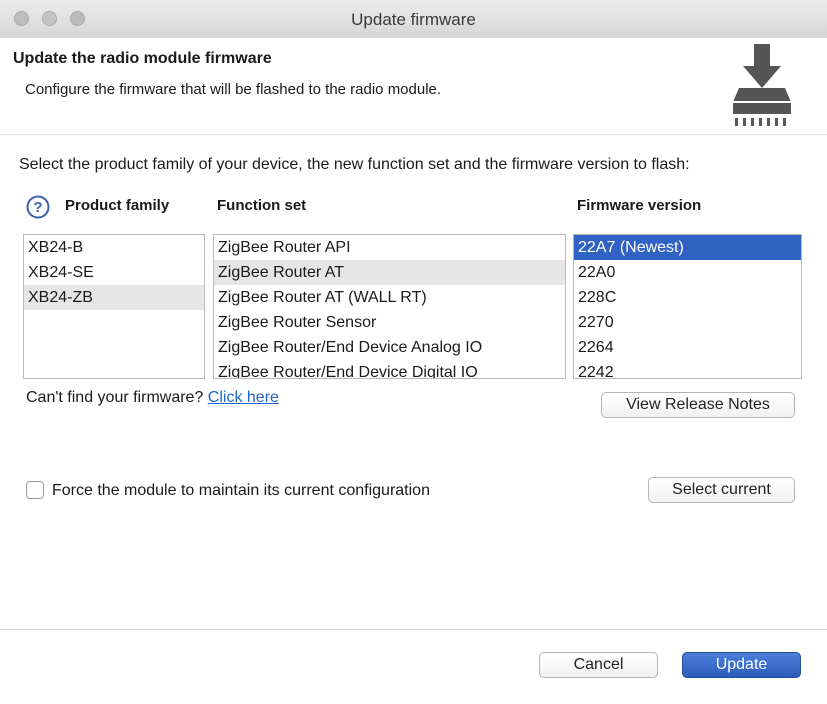 This screenshot has height=704, width=827. What do you see at coordinates (117, 205) in the screenshot?
I see `product-family-header: Product family` at bounding box center [117, 205].